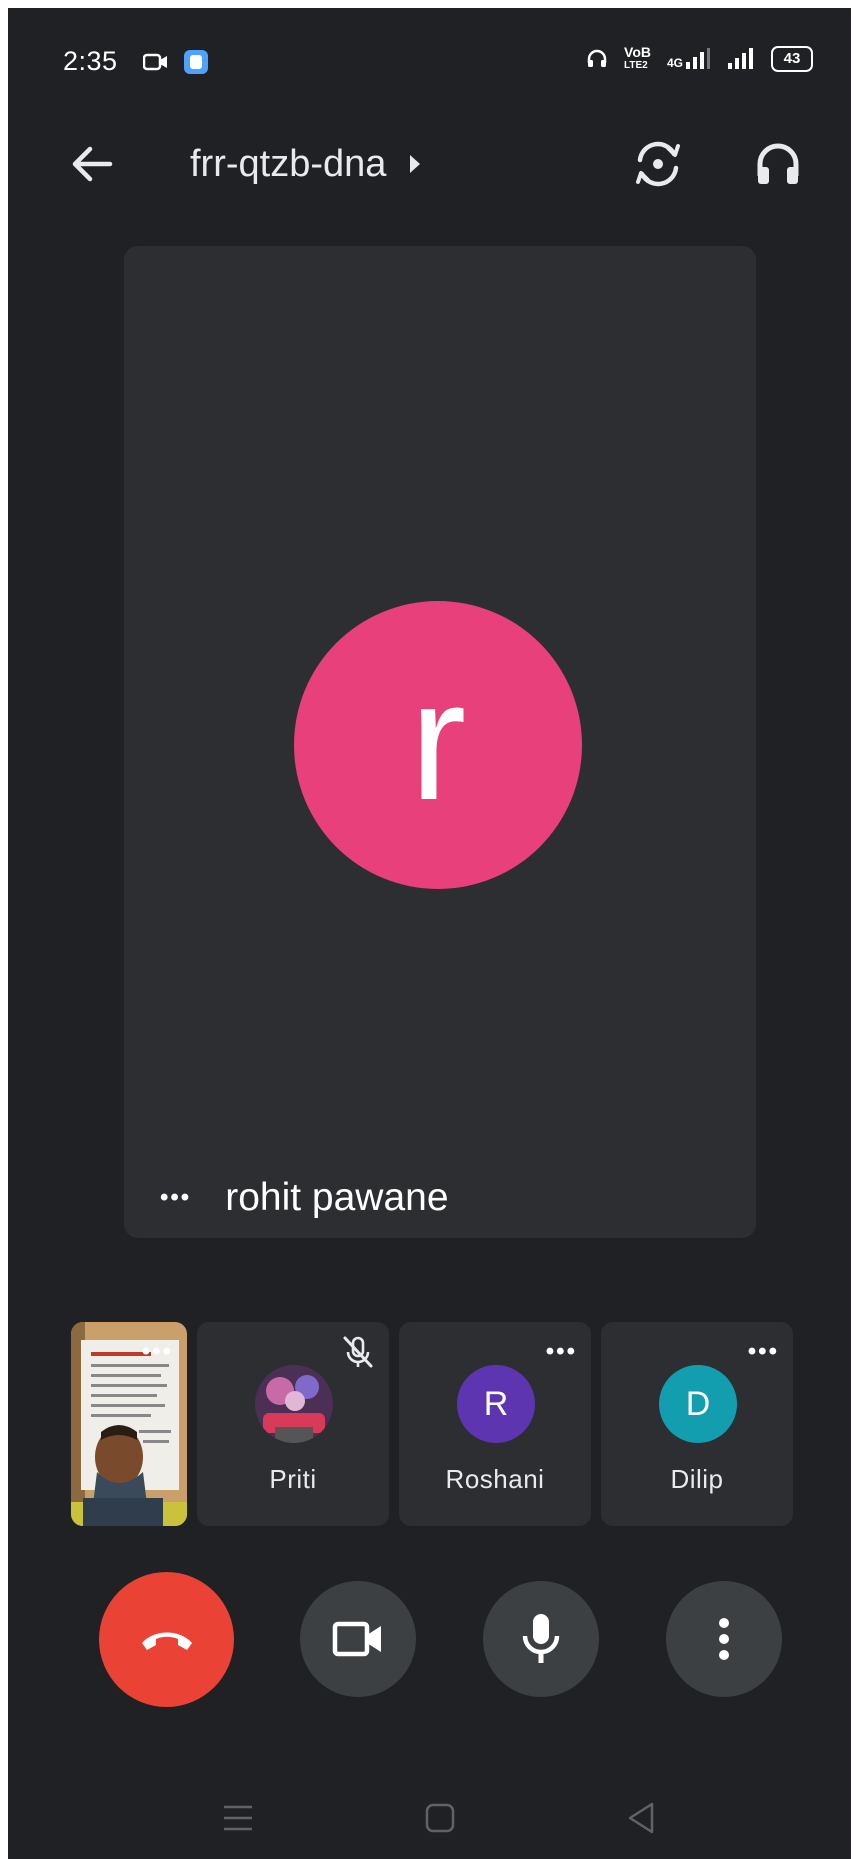 The width and height of the screenshot is (859, 1859). I want to click on switch-camera-icon, so click(658, 164).